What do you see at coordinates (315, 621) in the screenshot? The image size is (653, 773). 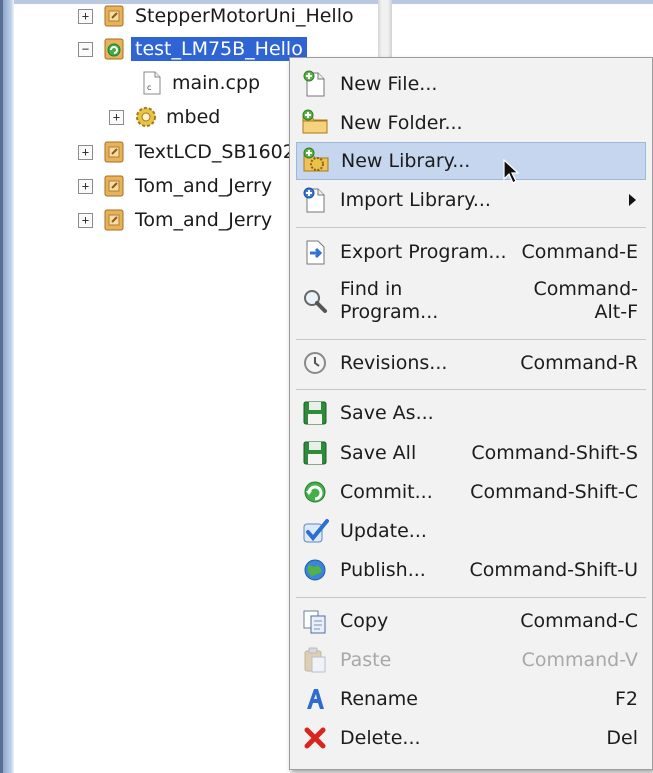 I see `copy-icon` at bounding box center [315, 621].